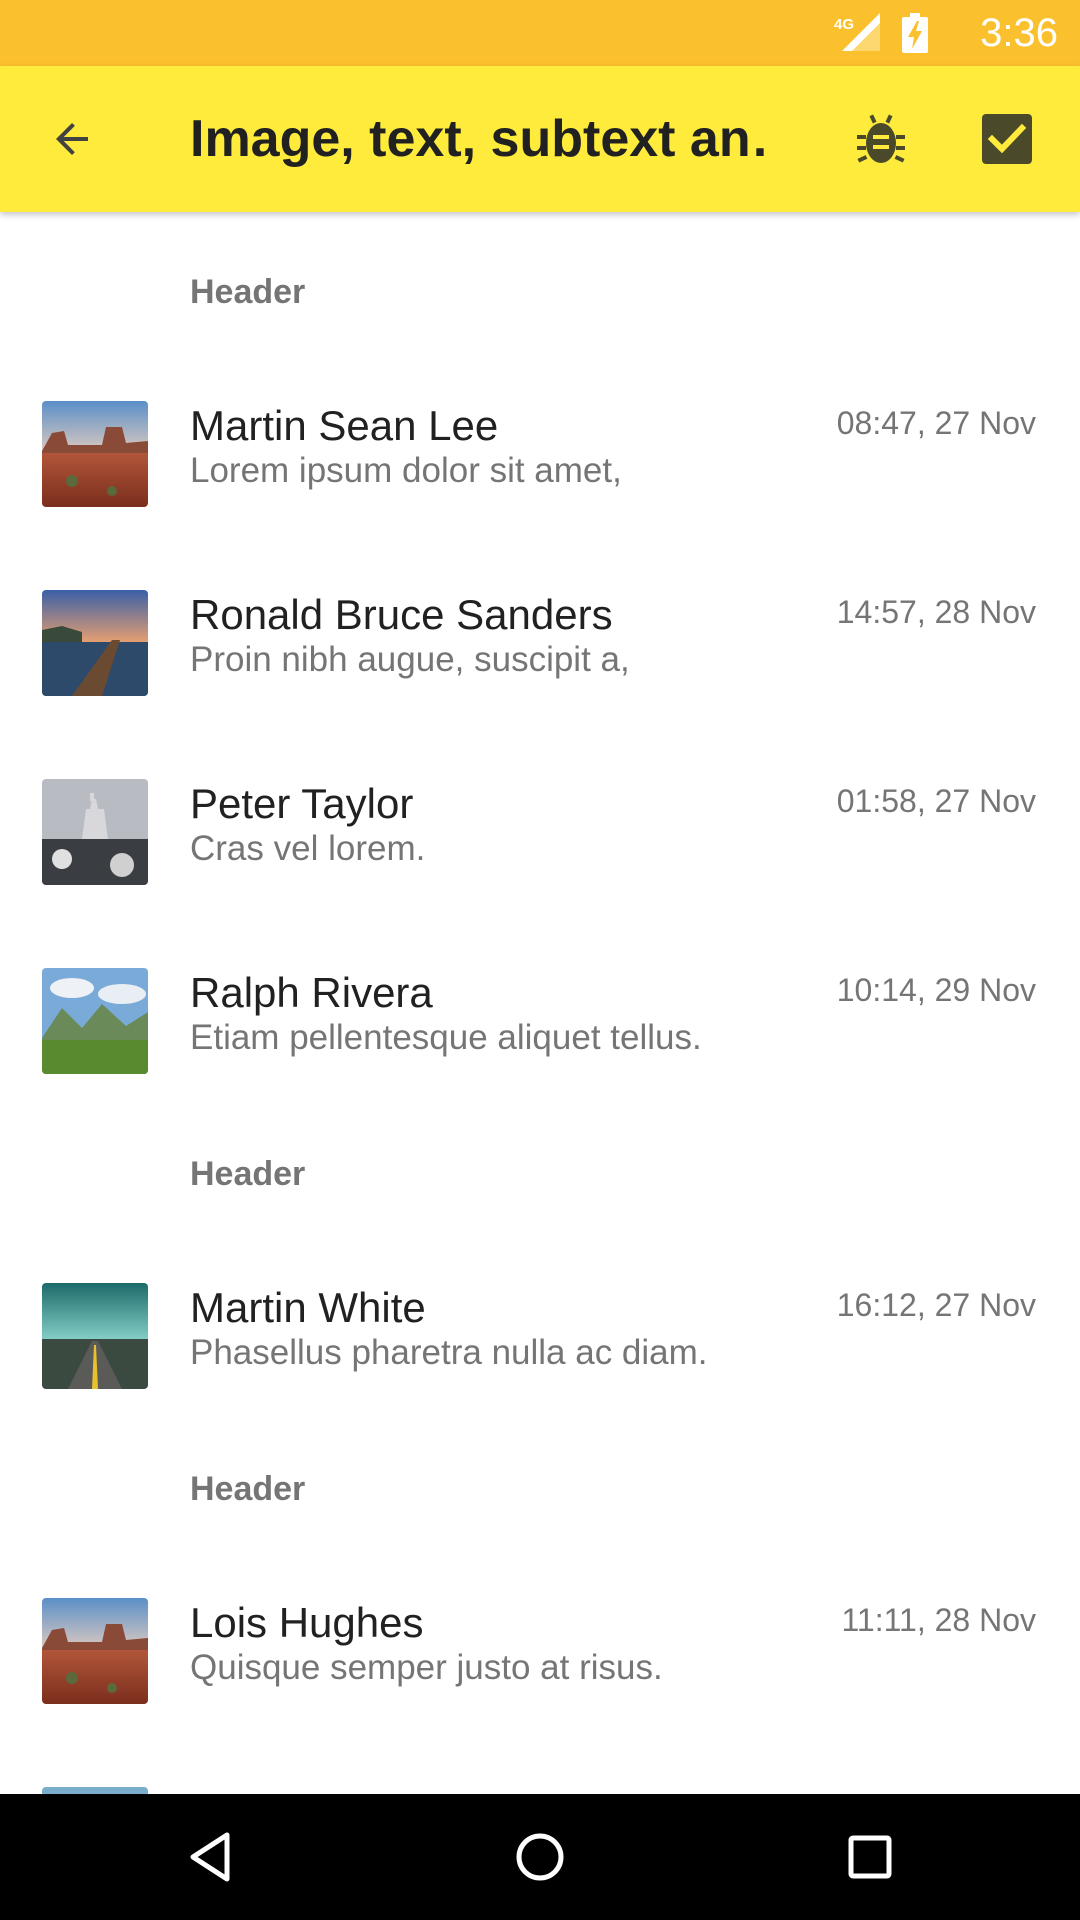 Image resolution: width=1080 pixels, height=1920 pixels. Describe the element at coordinates (308, 1307) in the screenshot. I see `item-title: Martin White` at that location.